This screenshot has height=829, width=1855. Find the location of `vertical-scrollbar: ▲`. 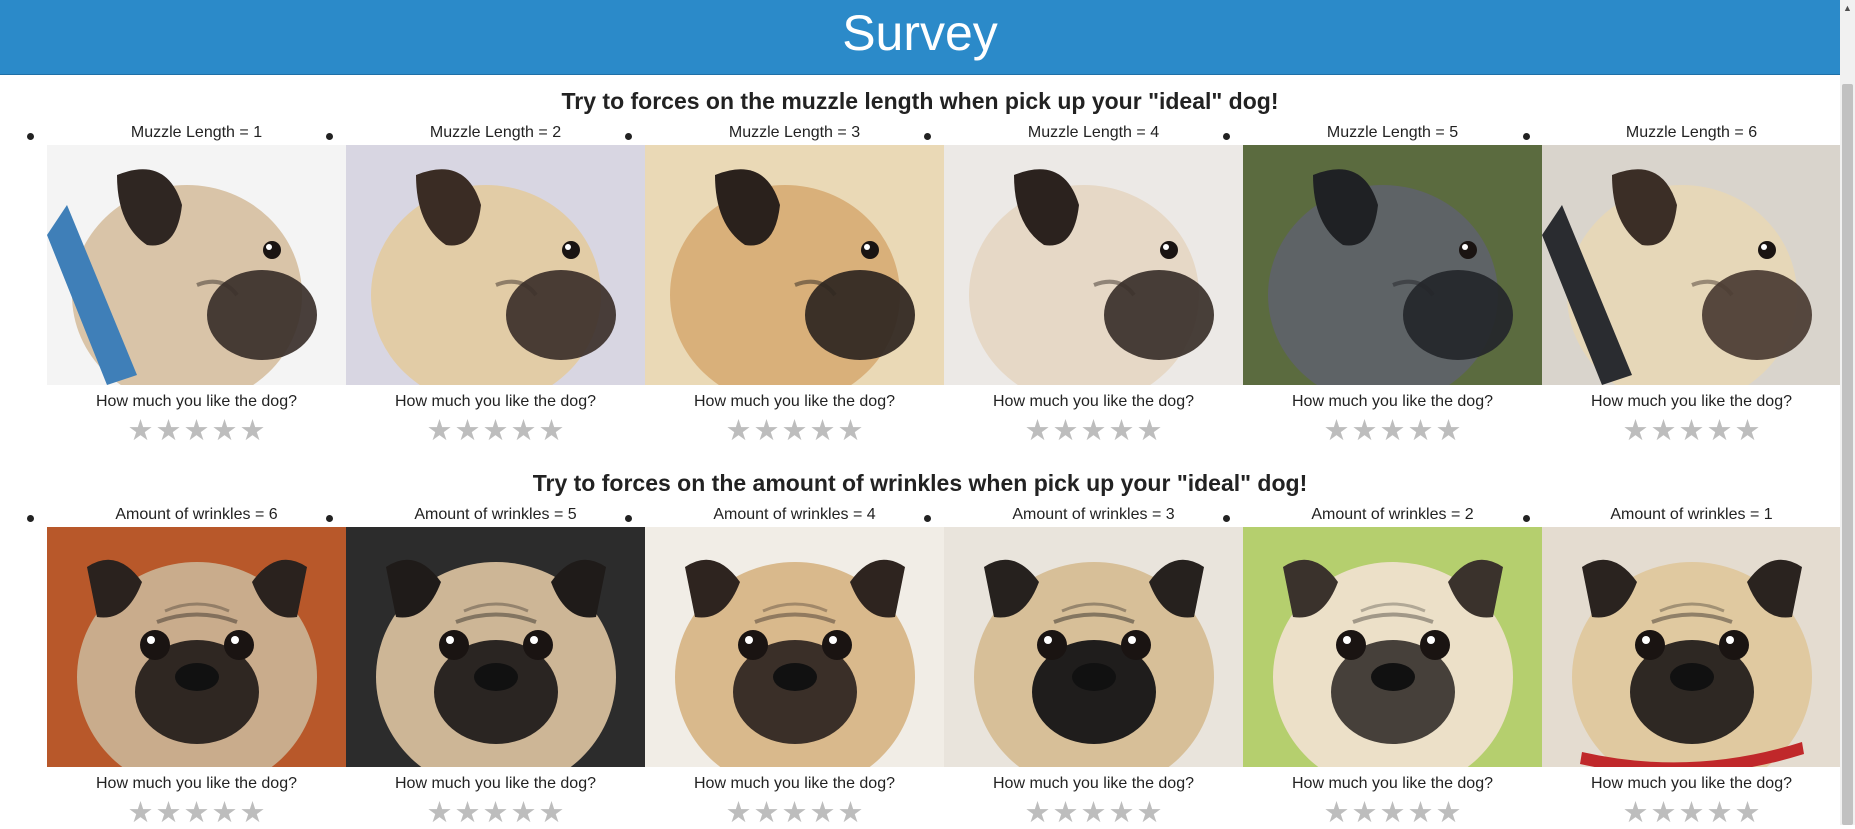

vertical-scrollbar: ▲ is located at coordinates (1847, 412).